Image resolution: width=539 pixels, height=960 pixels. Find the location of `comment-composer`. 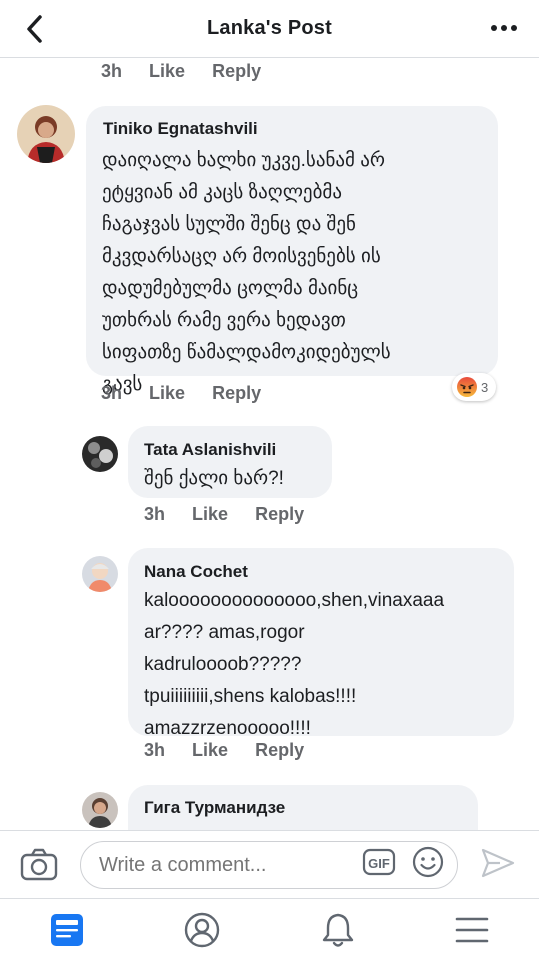

comment-composer is located at coordinates (269, 864).